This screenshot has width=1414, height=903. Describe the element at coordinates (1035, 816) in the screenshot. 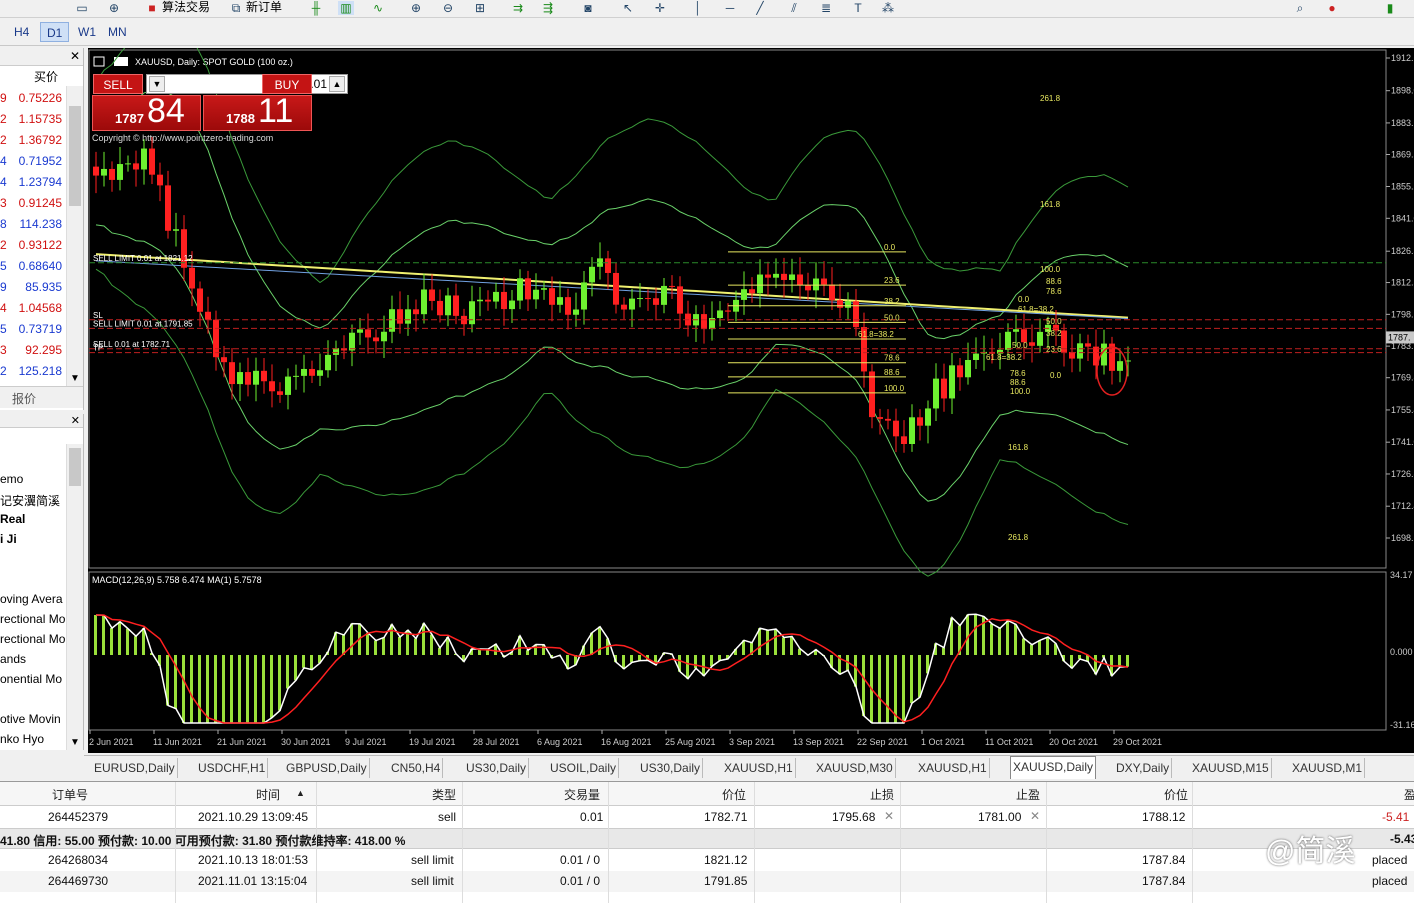

I see `remove-tp-icon: ✕` at that location.